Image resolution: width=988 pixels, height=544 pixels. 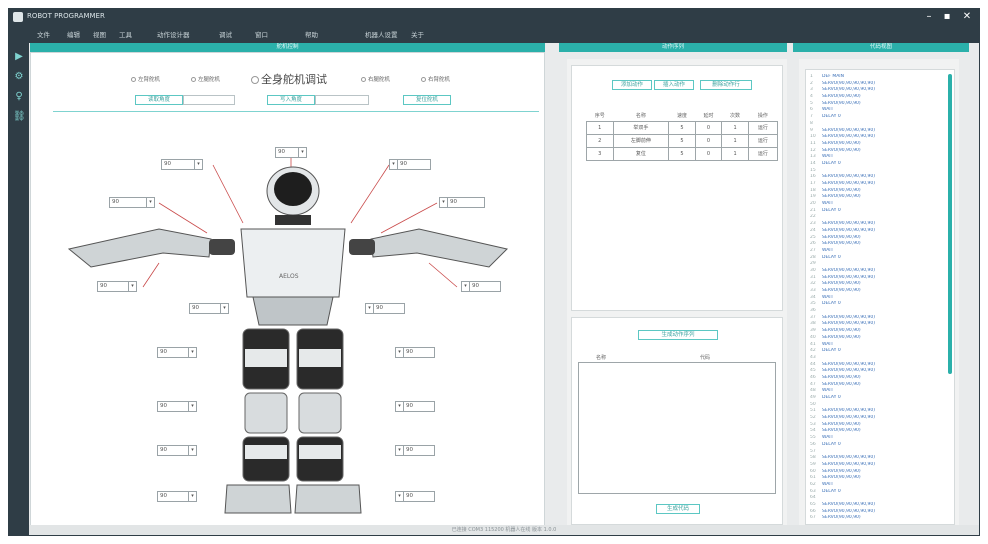 I want to click on code-line: 29, so click(x=877, y=264).